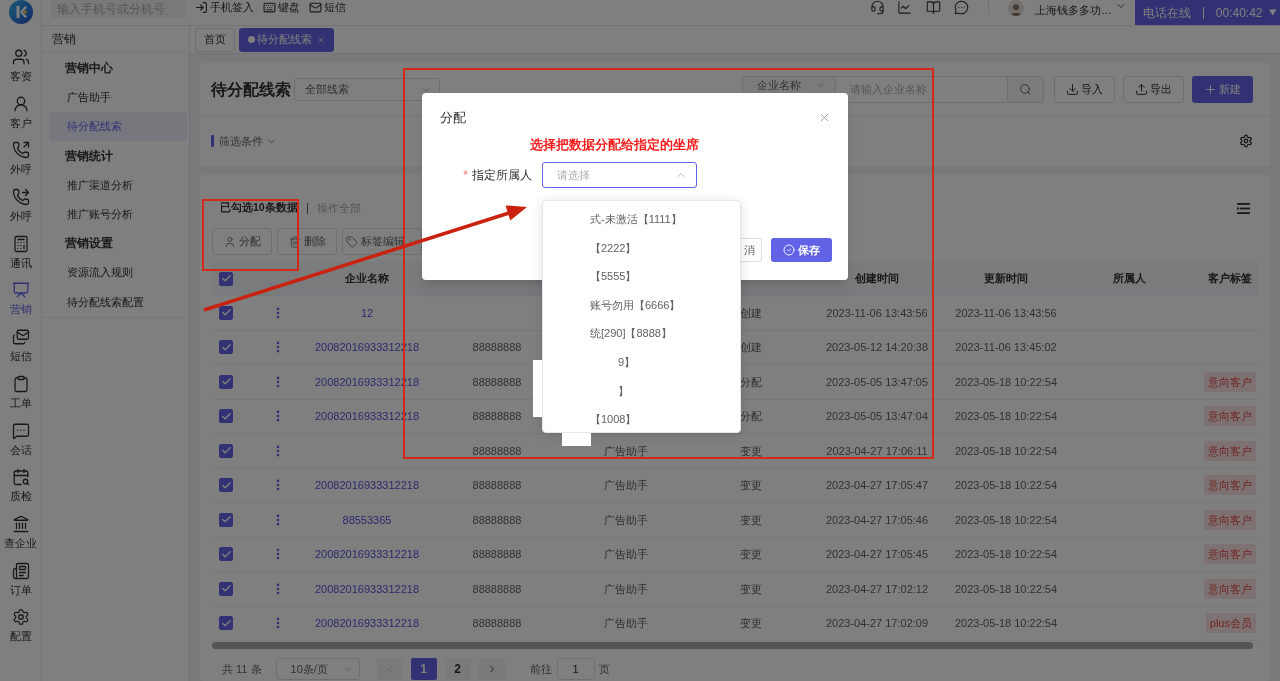 The width and height of the screenshot is (1280, 681). What do you see at coordinates (281, 7) in the screenshot?
I see `top-action-button: 键盘` at bounding box center [281, 7].